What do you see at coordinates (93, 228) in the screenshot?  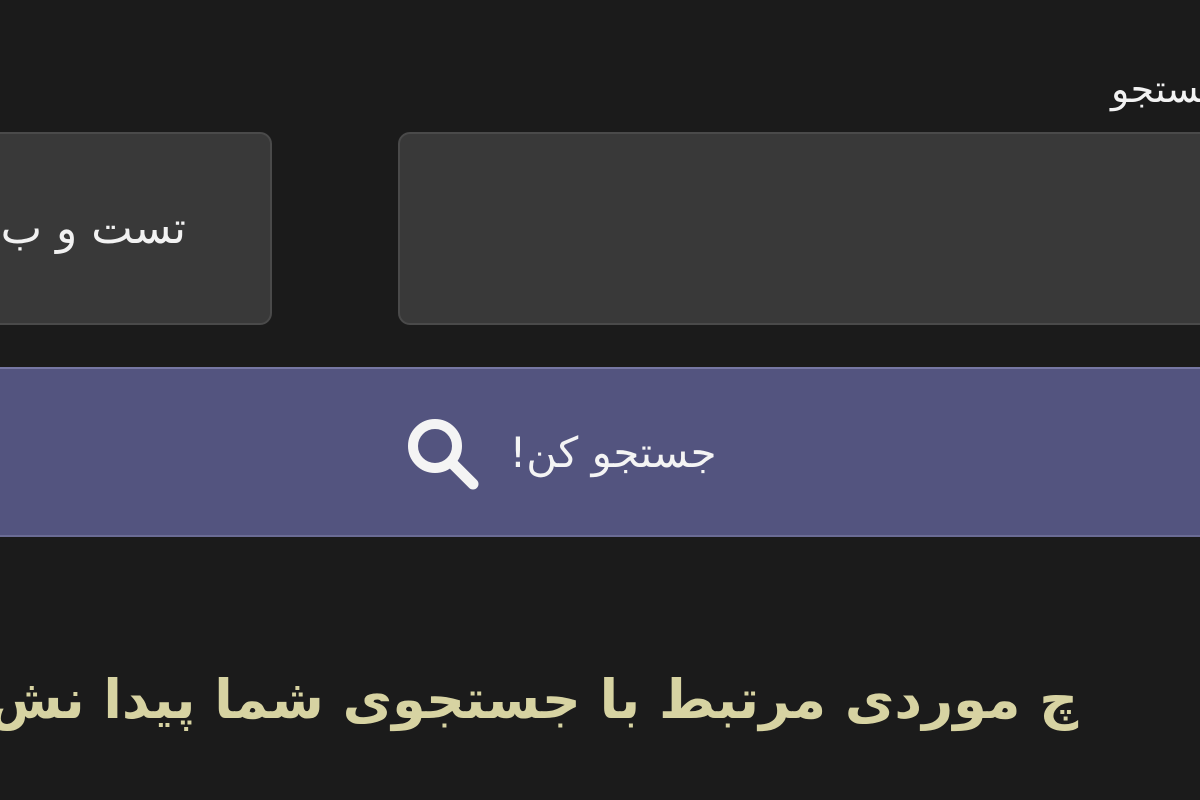 I see `category-selected-value: تست و ب` at bounding box center [93, 228].